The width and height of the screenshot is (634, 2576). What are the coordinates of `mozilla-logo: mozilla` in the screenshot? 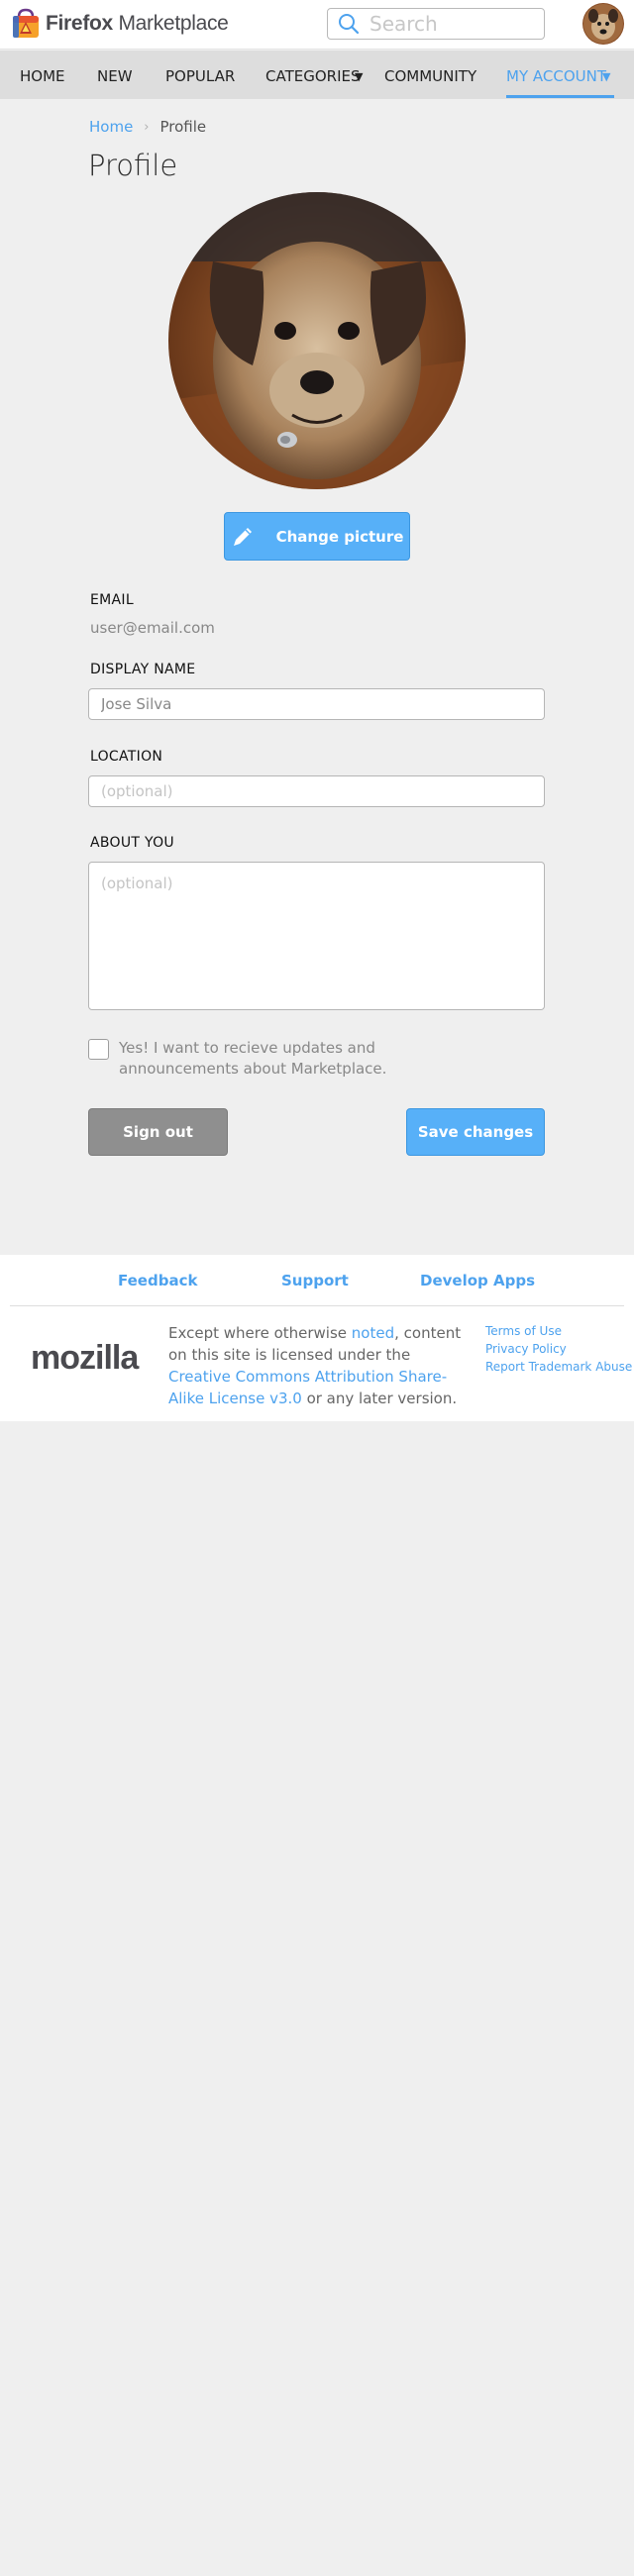 It's located at (85, 1358).